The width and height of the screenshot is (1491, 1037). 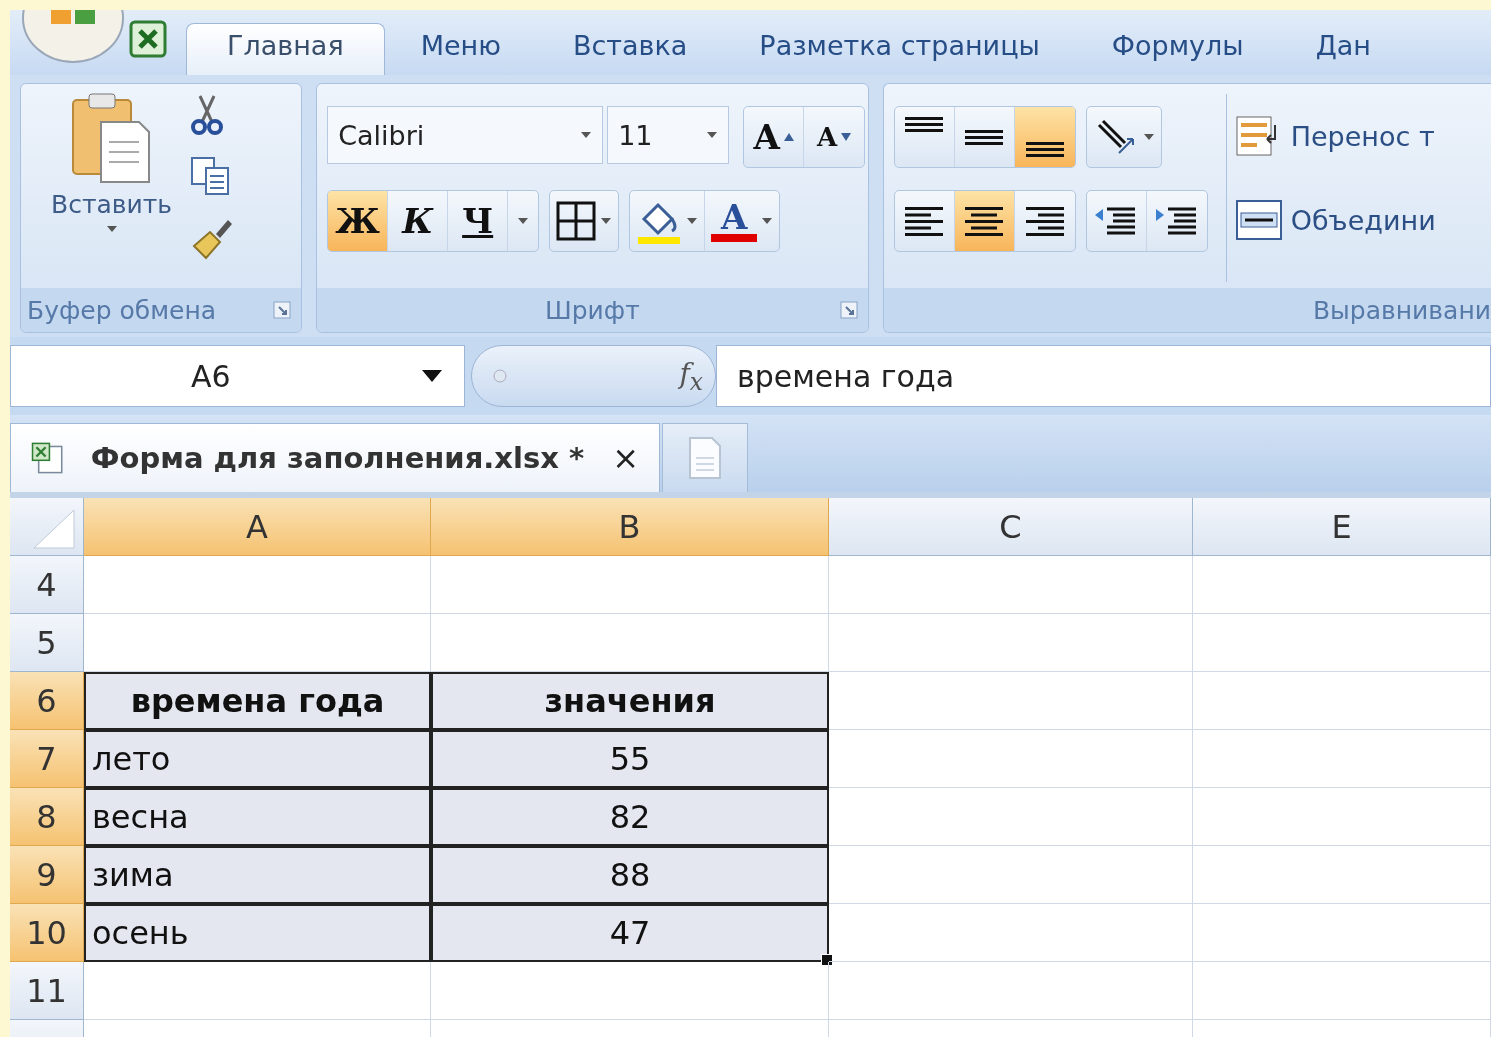 I want to click on table-cell: осень, so click(x=257, y=933).